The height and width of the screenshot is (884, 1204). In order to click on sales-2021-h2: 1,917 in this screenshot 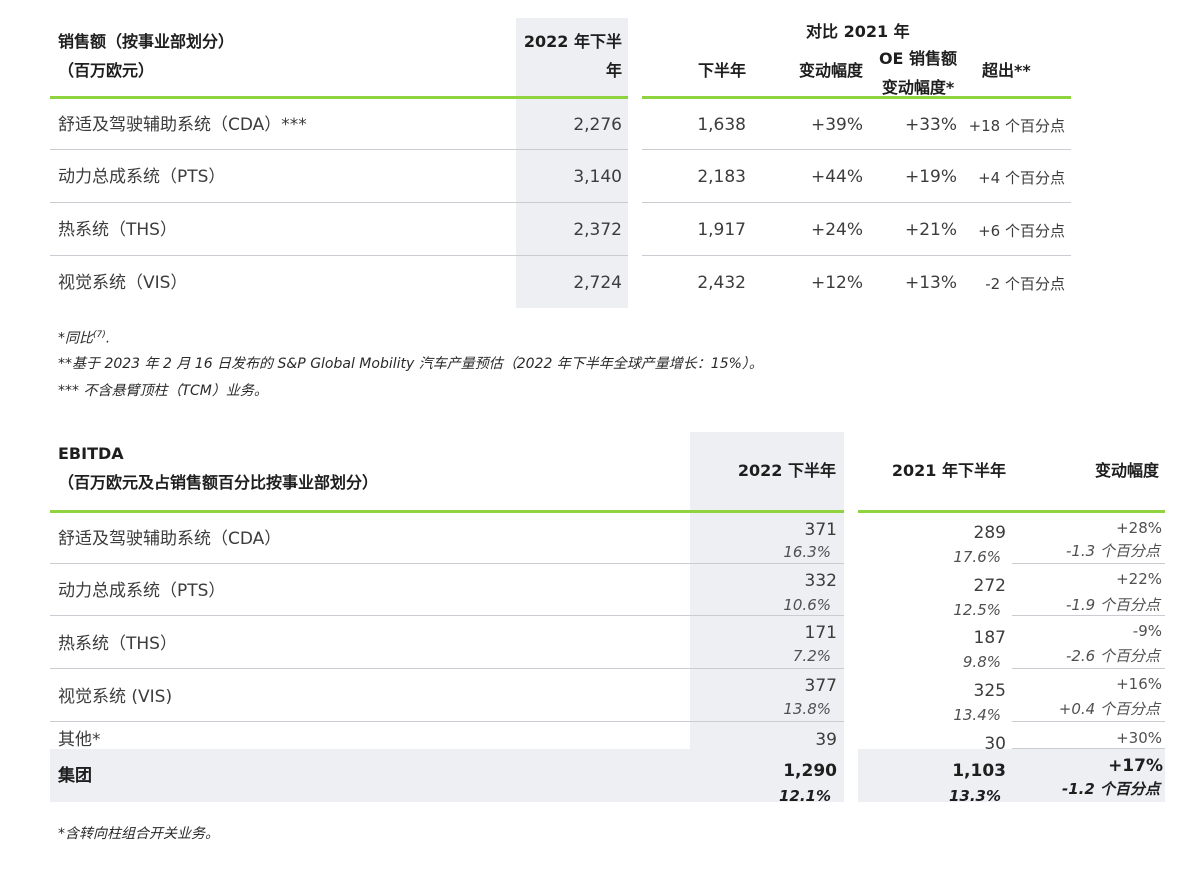, I will do `click(721, 230)`.